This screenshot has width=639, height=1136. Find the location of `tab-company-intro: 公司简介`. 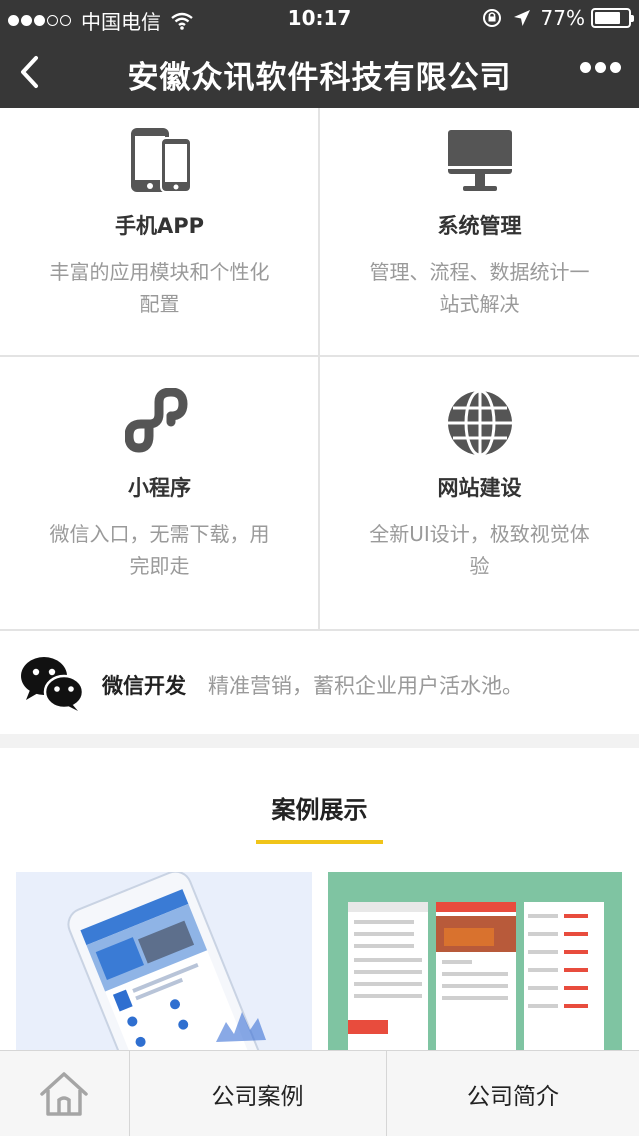

tab-company-intro: 公司简介 is located at coordinates (512, 1093).